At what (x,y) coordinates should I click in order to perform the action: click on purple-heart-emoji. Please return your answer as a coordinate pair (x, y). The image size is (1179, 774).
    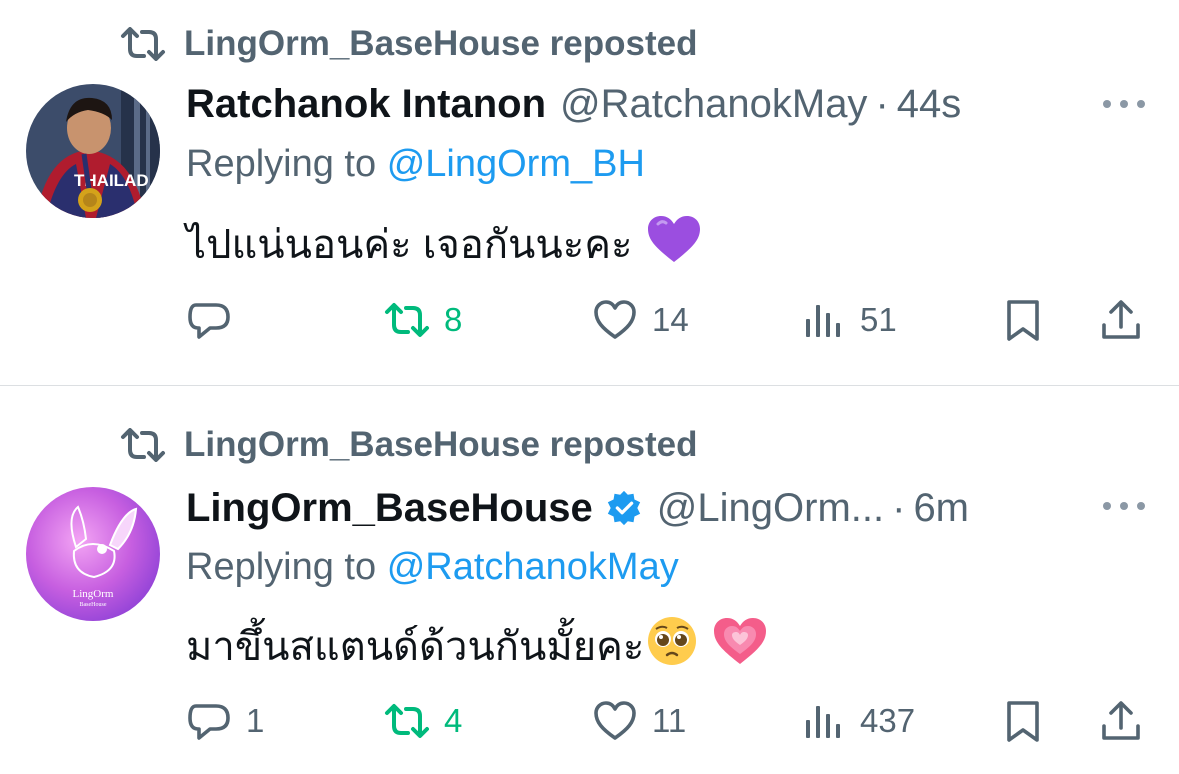
    Looking at the image, I should click on (674, 244).